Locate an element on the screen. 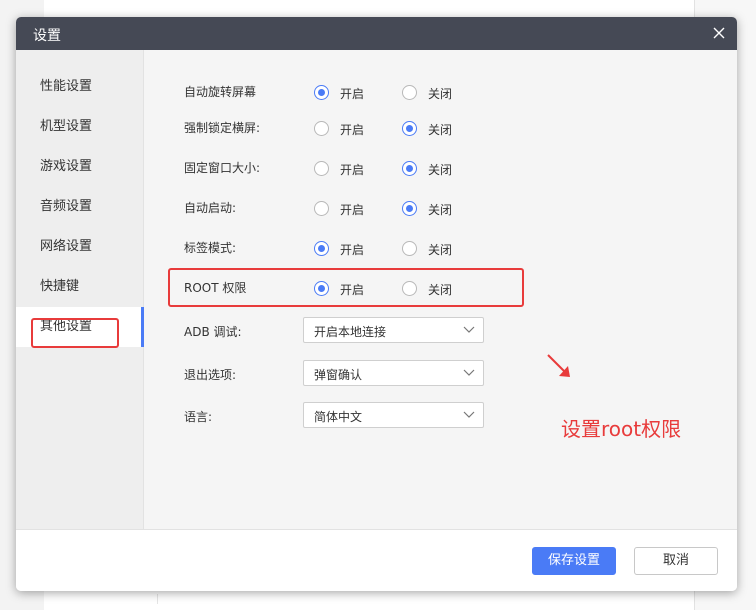  setting-label-root: ROOT 权限 is located at coordinates (215, 288).